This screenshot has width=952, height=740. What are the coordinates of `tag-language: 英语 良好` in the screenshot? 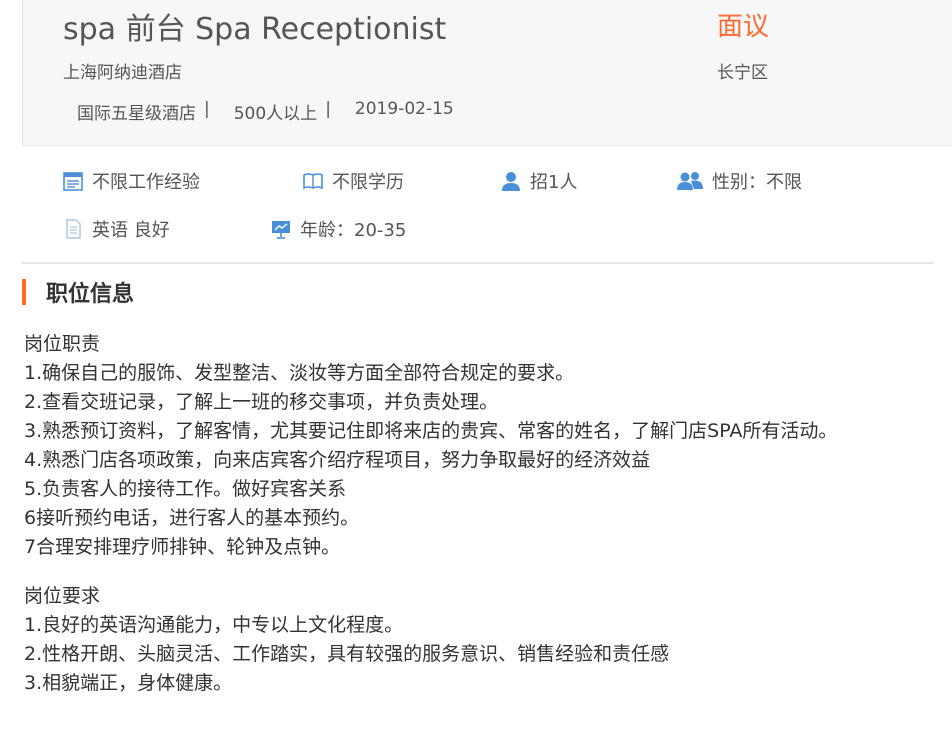 It's located at (116, 229).